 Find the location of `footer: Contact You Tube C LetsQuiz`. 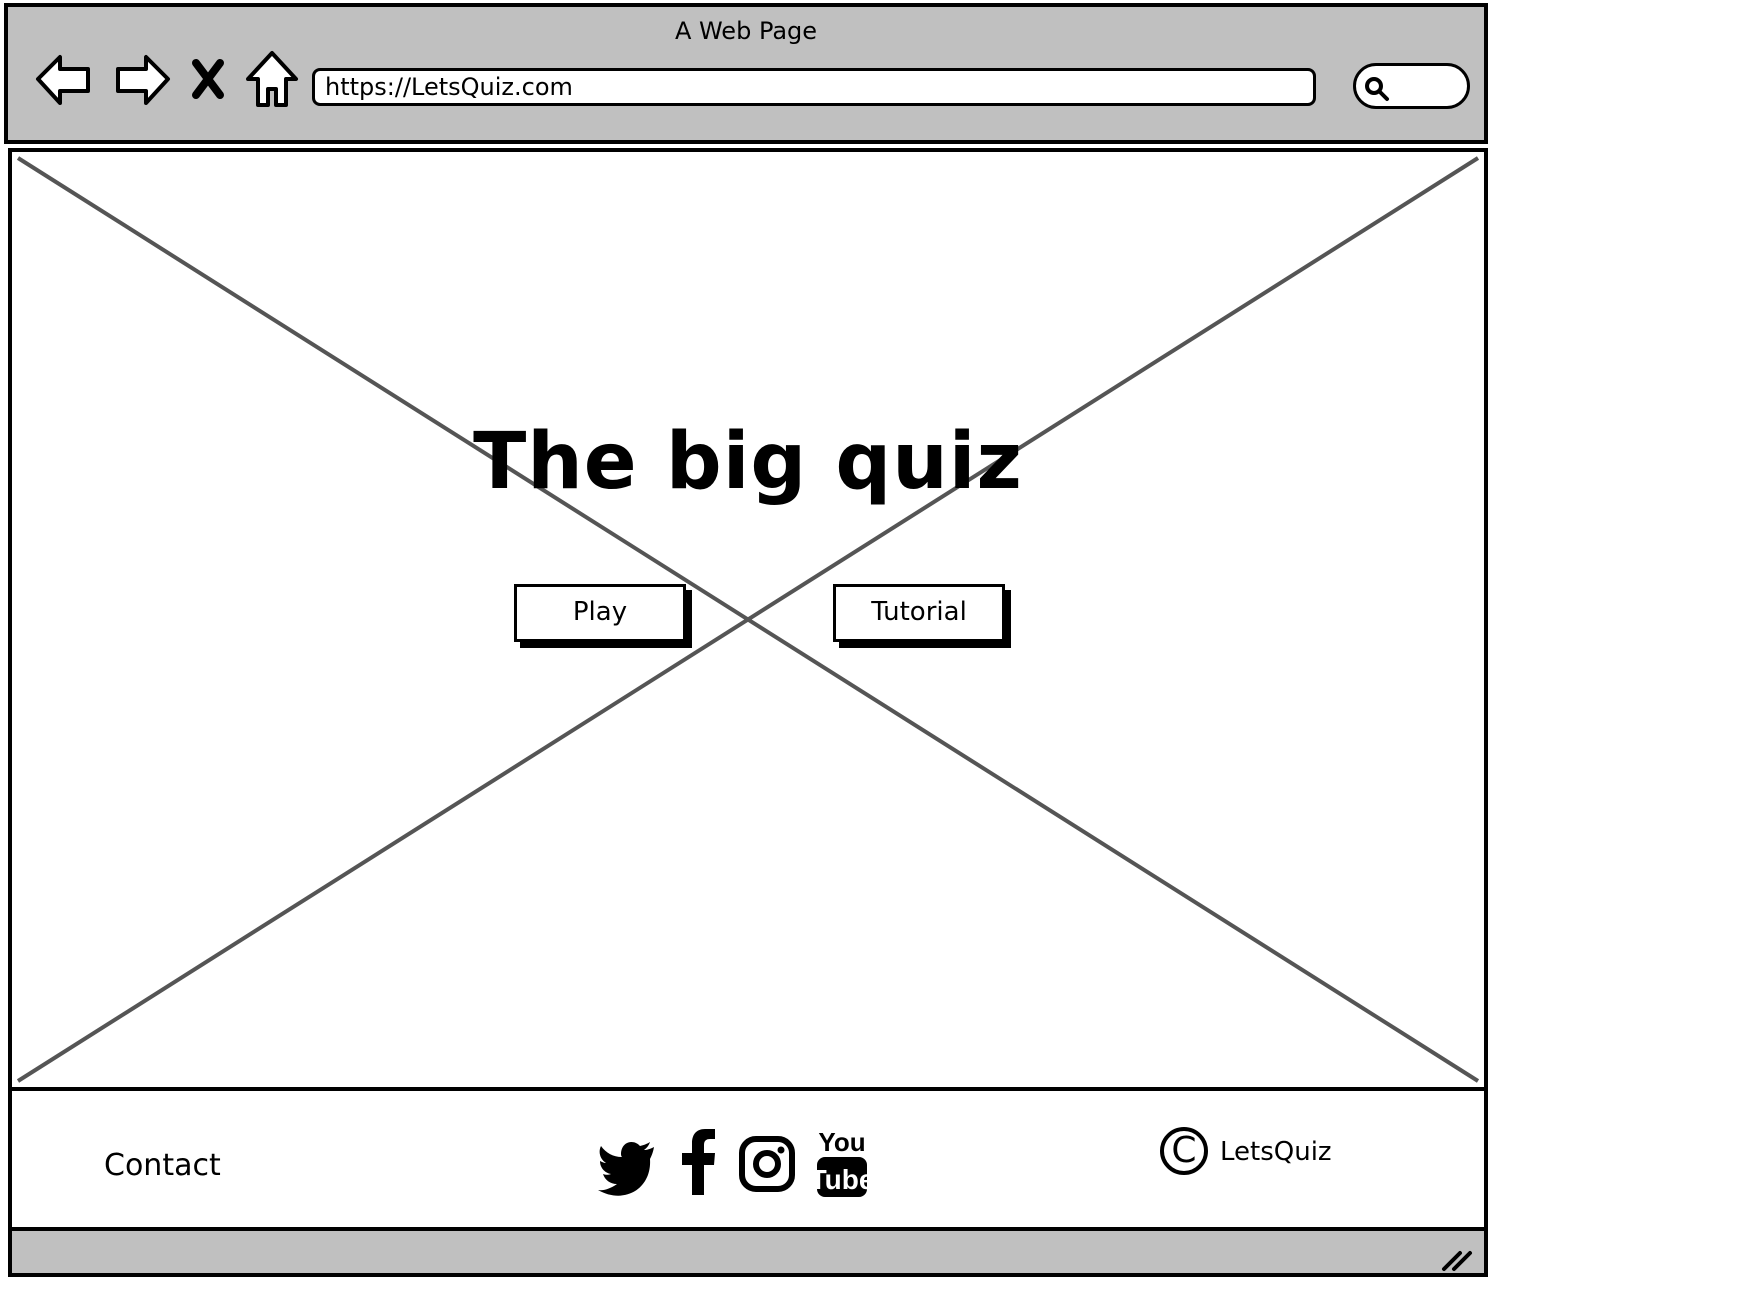

footer: Contact You Tube C LetsQuiz is located at coordinates (748, 1159).